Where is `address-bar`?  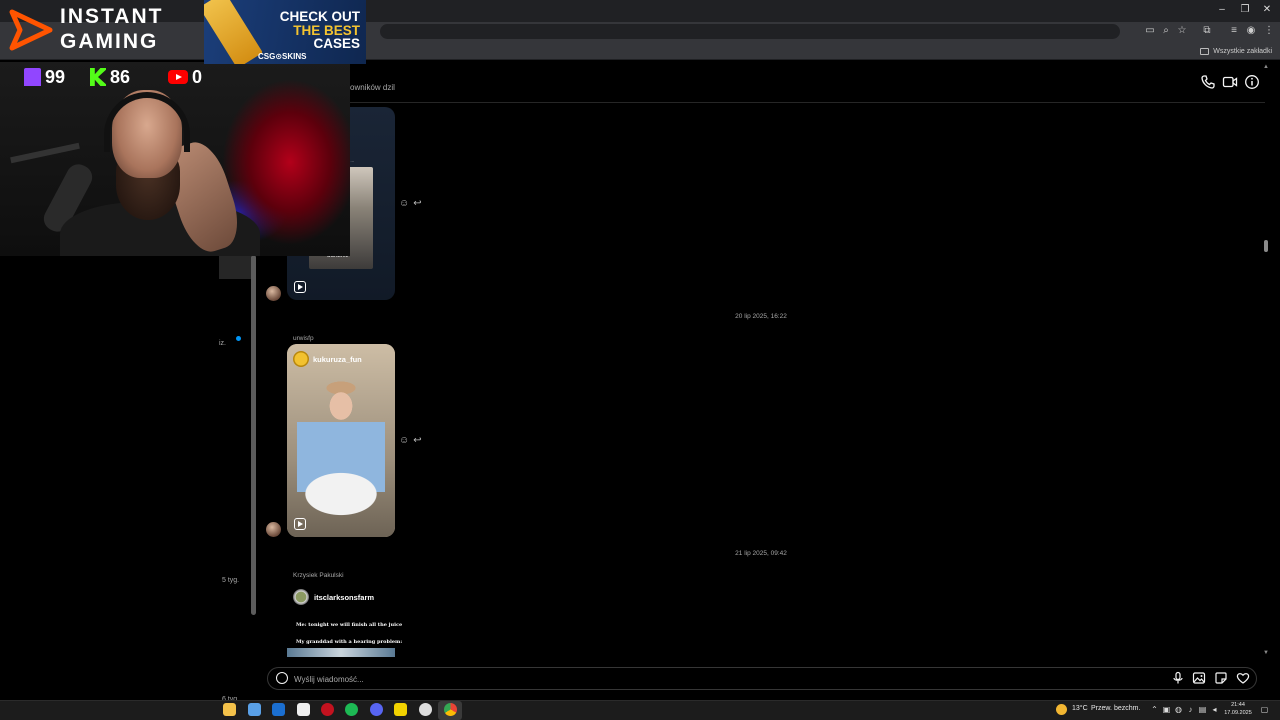
address-bar is located at coordinates (750, 31).